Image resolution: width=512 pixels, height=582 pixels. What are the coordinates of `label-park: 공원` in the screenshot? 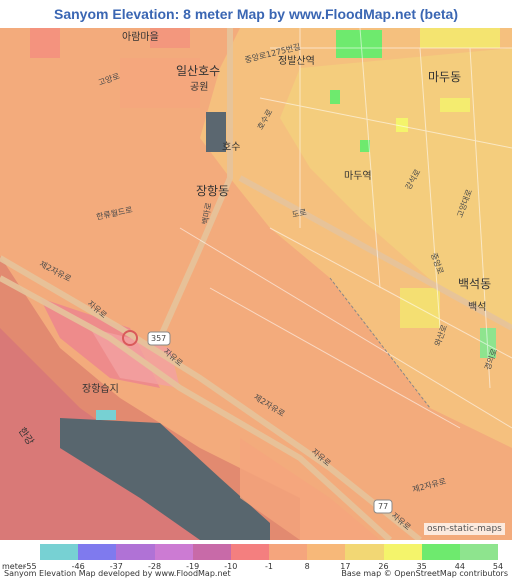 It's located at (199, 87).